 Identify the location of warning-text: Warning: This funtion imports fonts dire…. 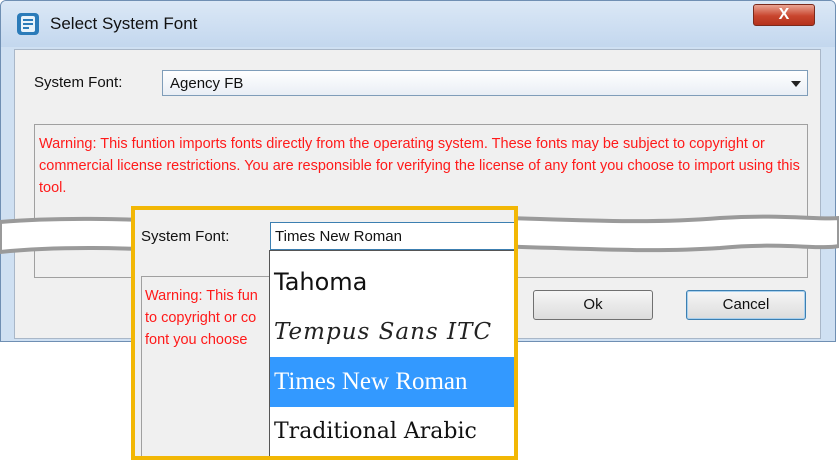
(419, 166).